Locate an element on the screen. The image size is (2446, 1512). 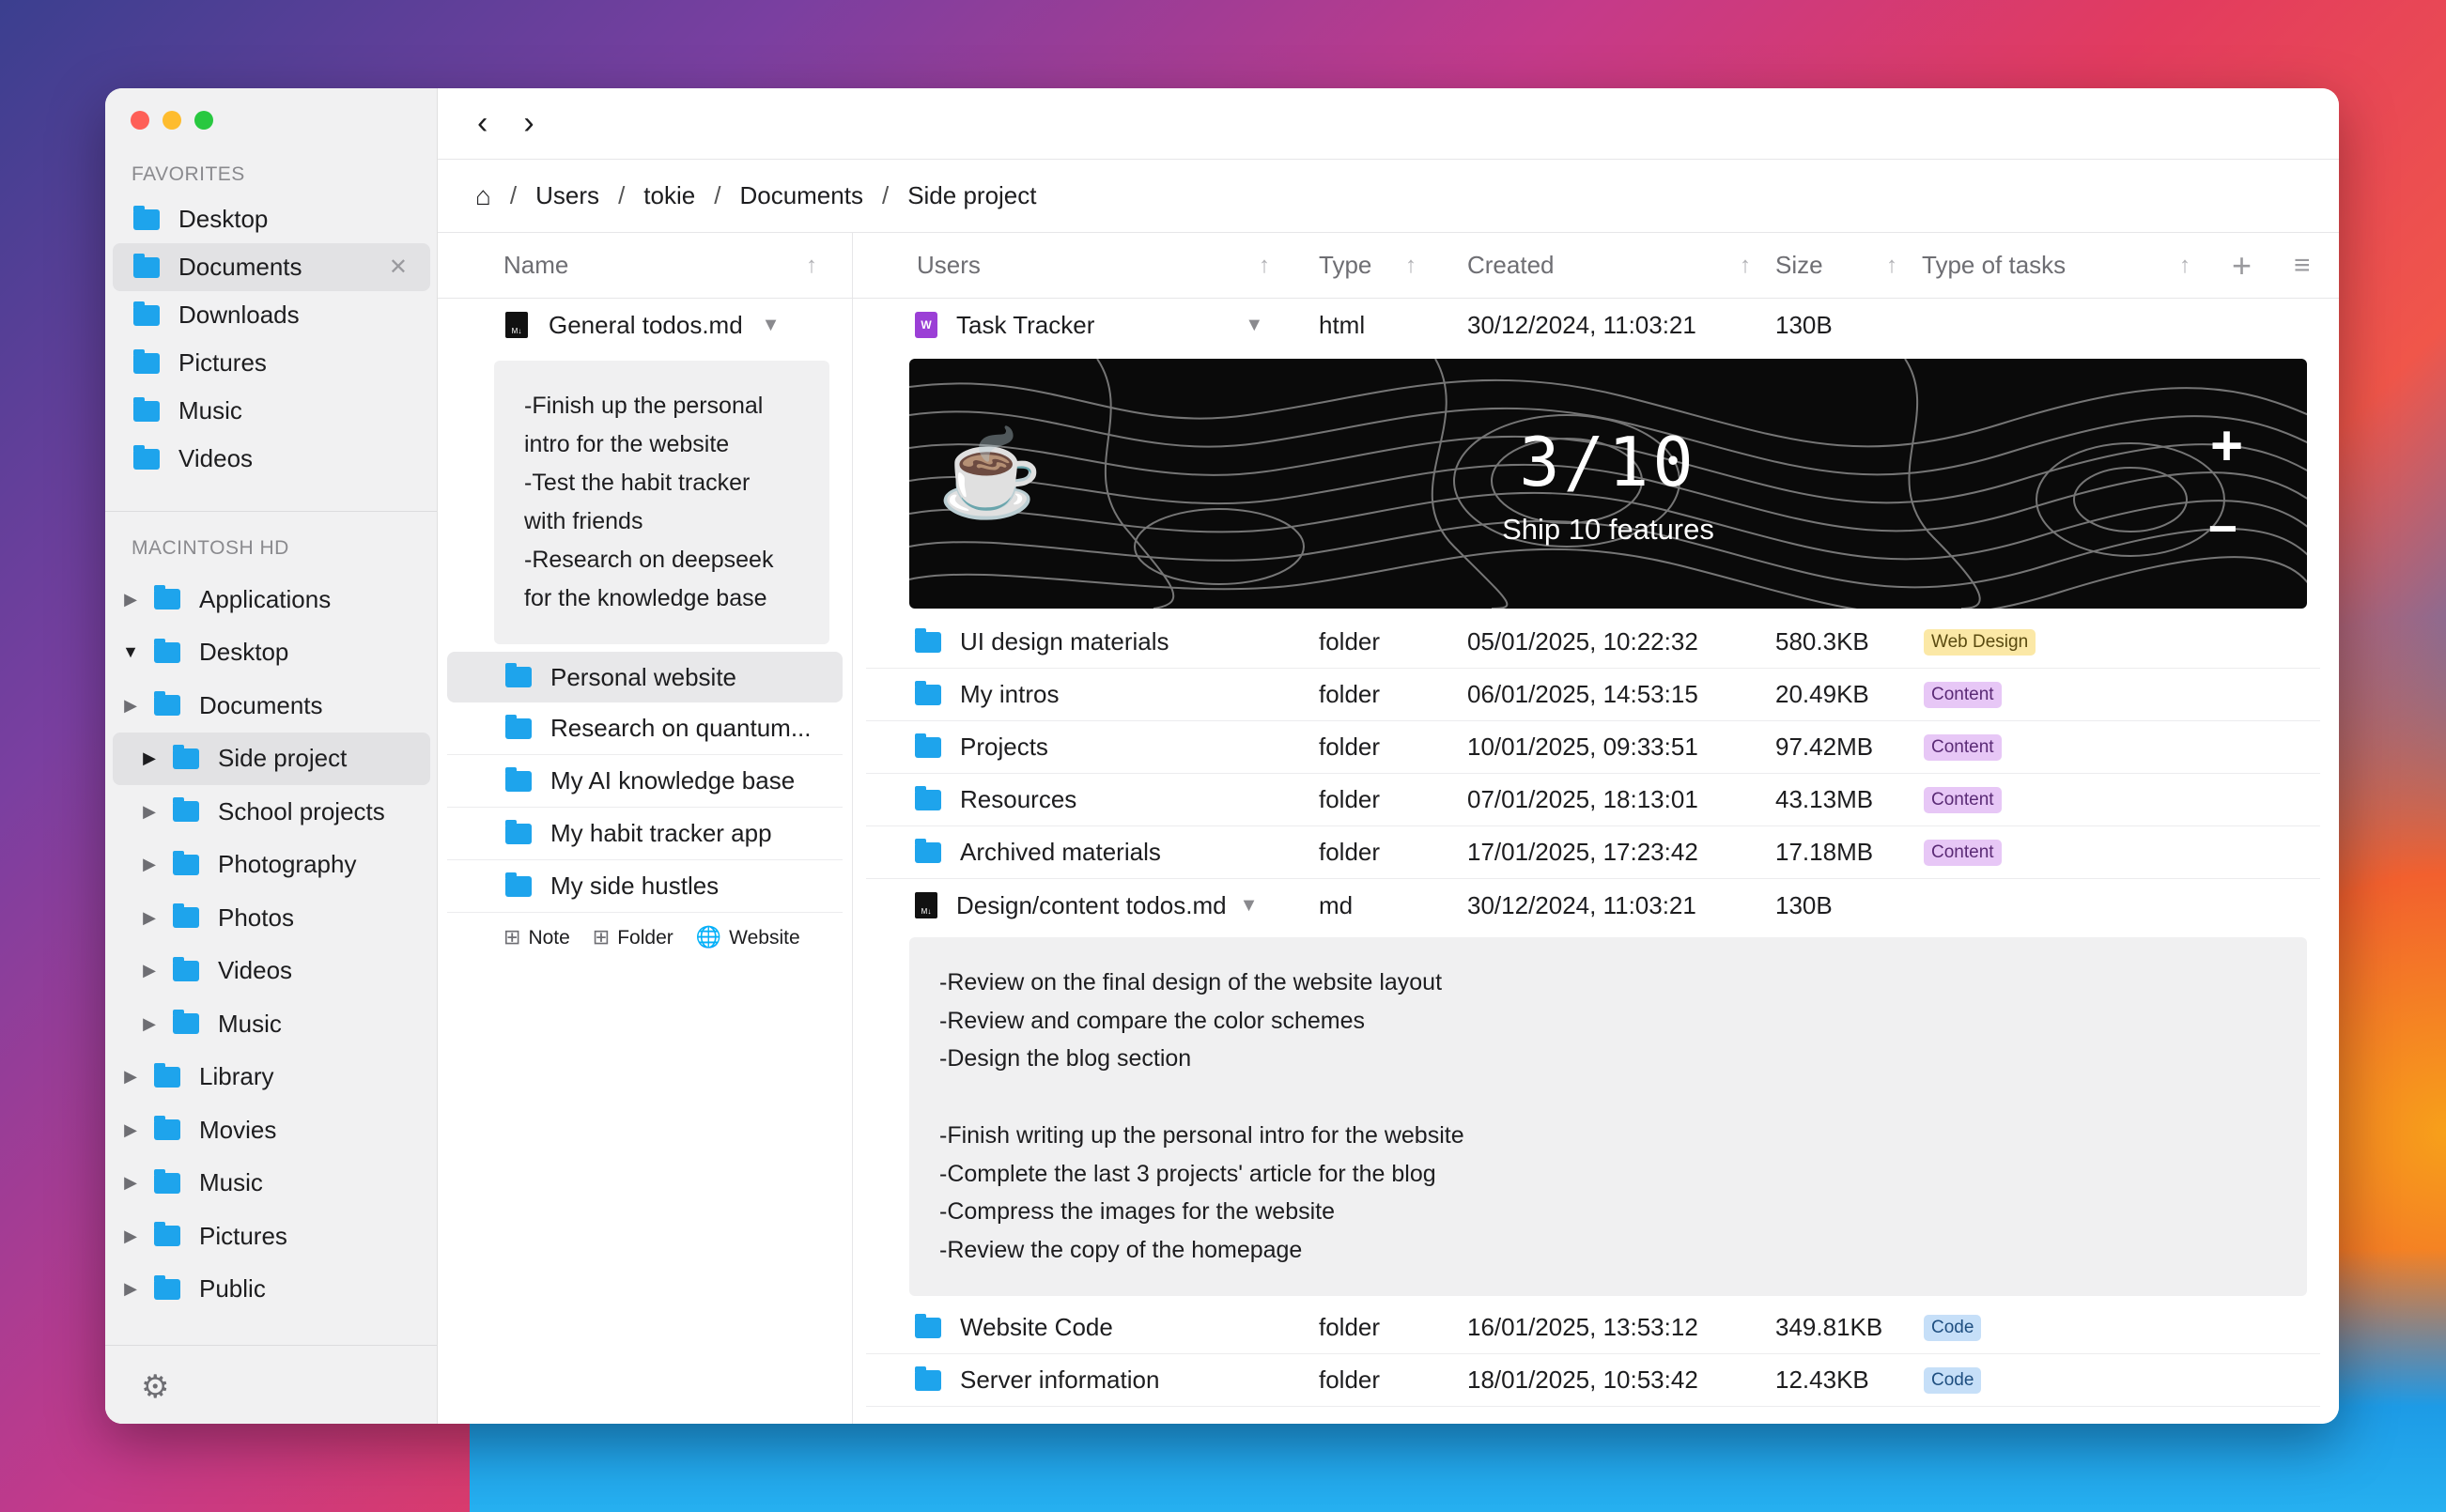
general-todos-row: M↓ General todos.md ▼ is located at coordinates (645, 325).